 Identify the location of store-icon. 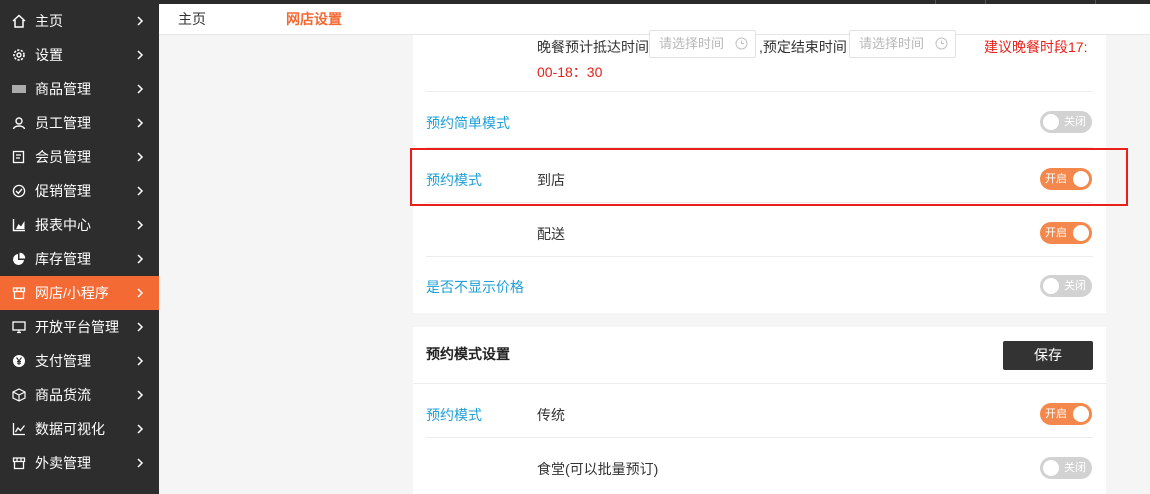
(19, 293).